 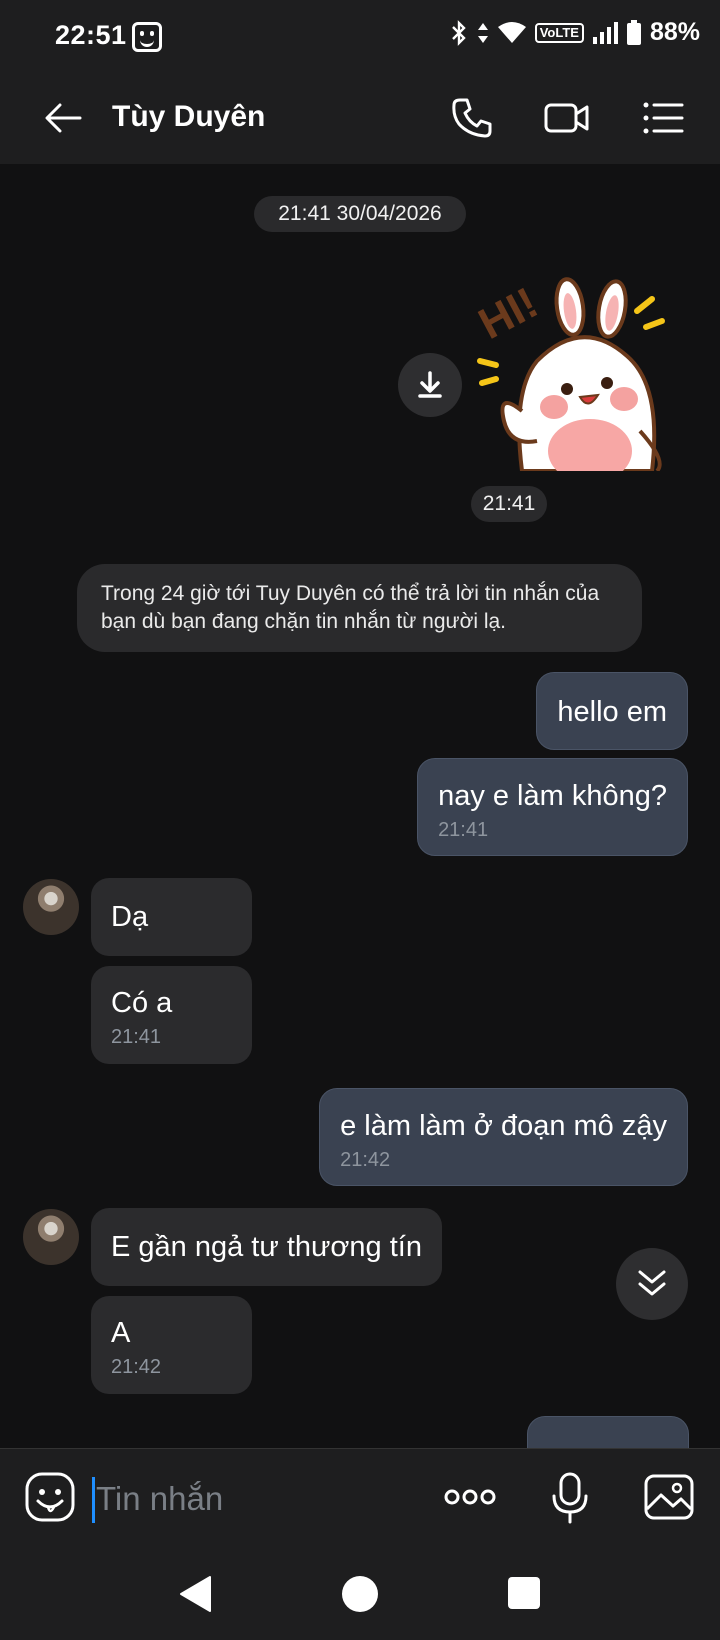 I want to click on status-icons: VoLTE 88%, so click(x=574, y=32).